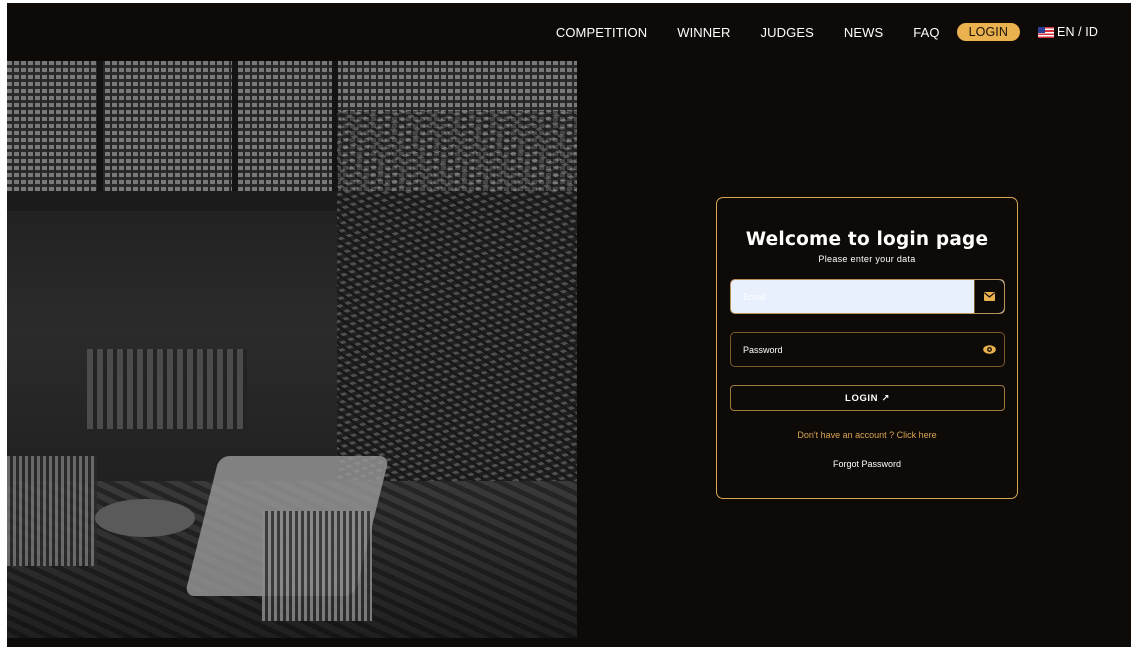 The height and width of the screenshot is (650, 1138). Describe the element at coordinates (989, 296) in the screenshot. I see `envelope-icon` at that location.